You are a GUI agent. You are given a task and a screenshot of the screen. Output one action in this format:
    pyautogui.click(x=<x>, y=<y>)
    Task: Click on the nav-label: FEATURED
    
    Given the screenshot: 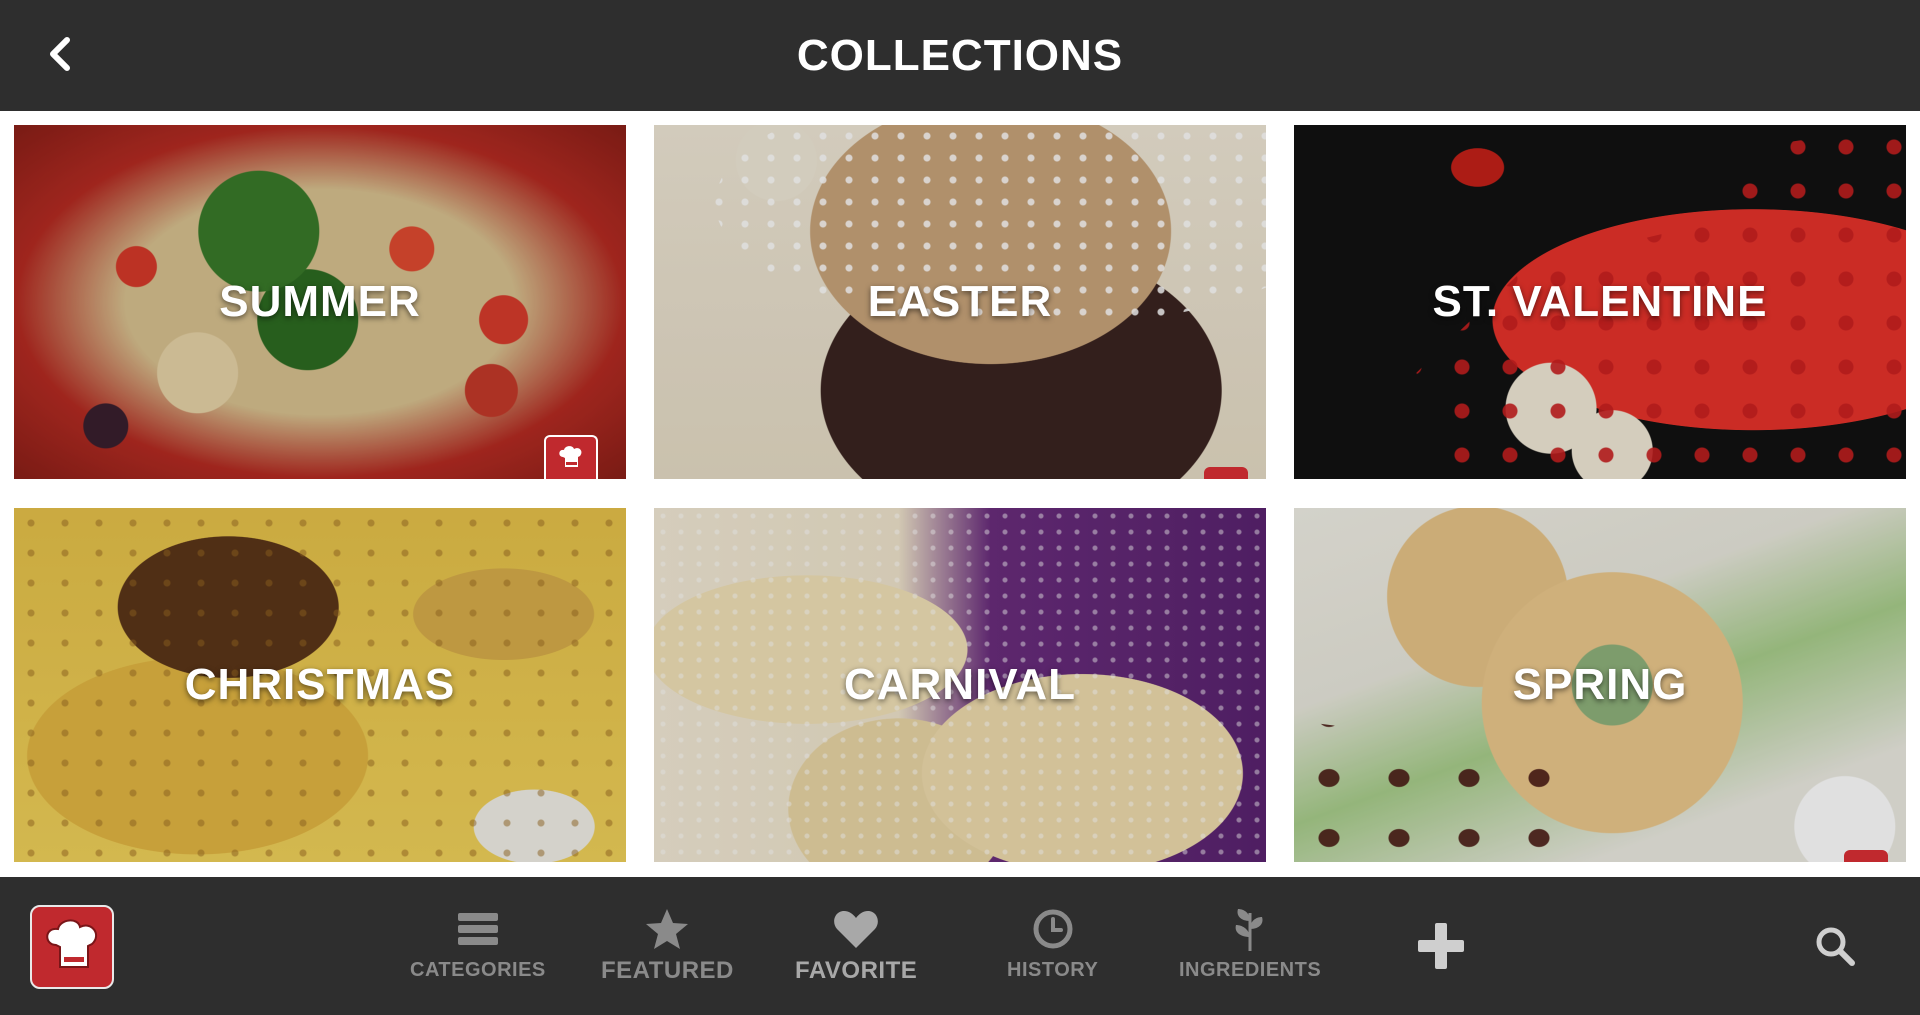 What is the action you would take?
    pyautogui.click(x=667, y=970)
    